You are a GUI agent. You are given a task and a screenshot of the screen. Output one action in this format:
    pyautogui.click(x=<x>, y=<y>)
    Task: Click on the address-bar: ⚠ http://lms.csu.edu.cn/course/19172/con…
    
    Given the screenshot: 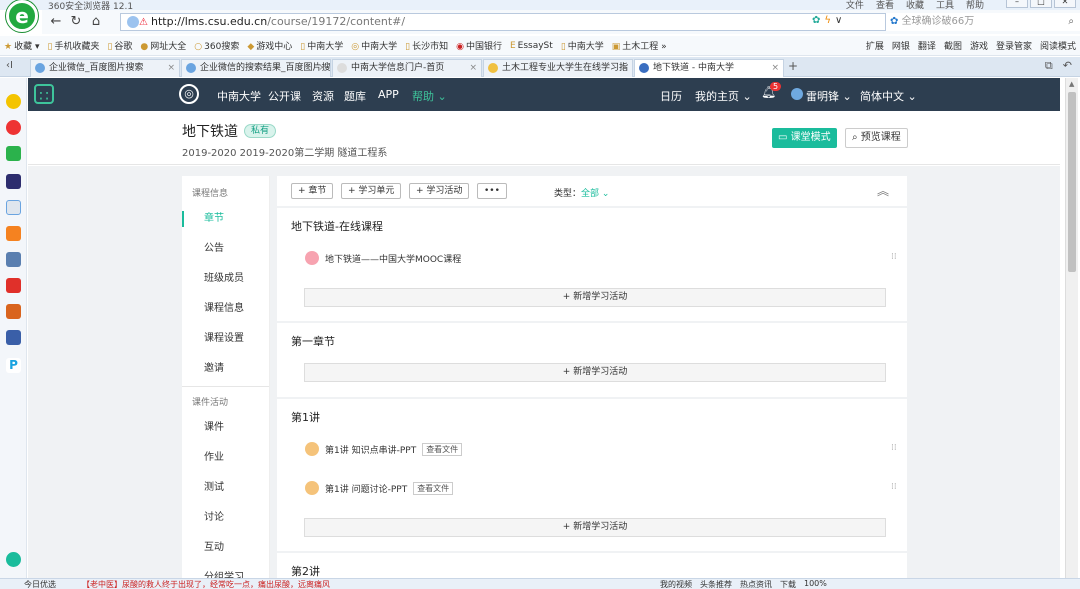 What is the action you would take?
    pyautogui.click(x=560, y=22)
    